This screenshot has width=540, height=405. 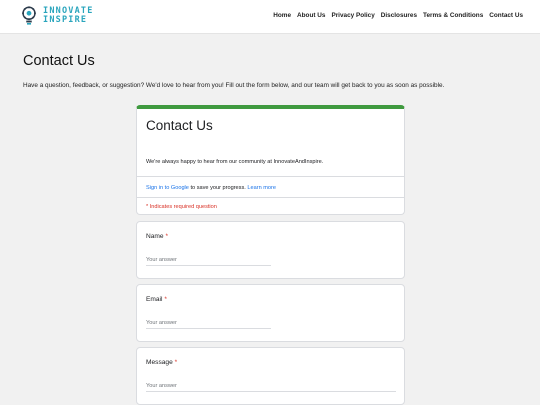 I want to click on question-label: Name *, so click(x=157, y=236).